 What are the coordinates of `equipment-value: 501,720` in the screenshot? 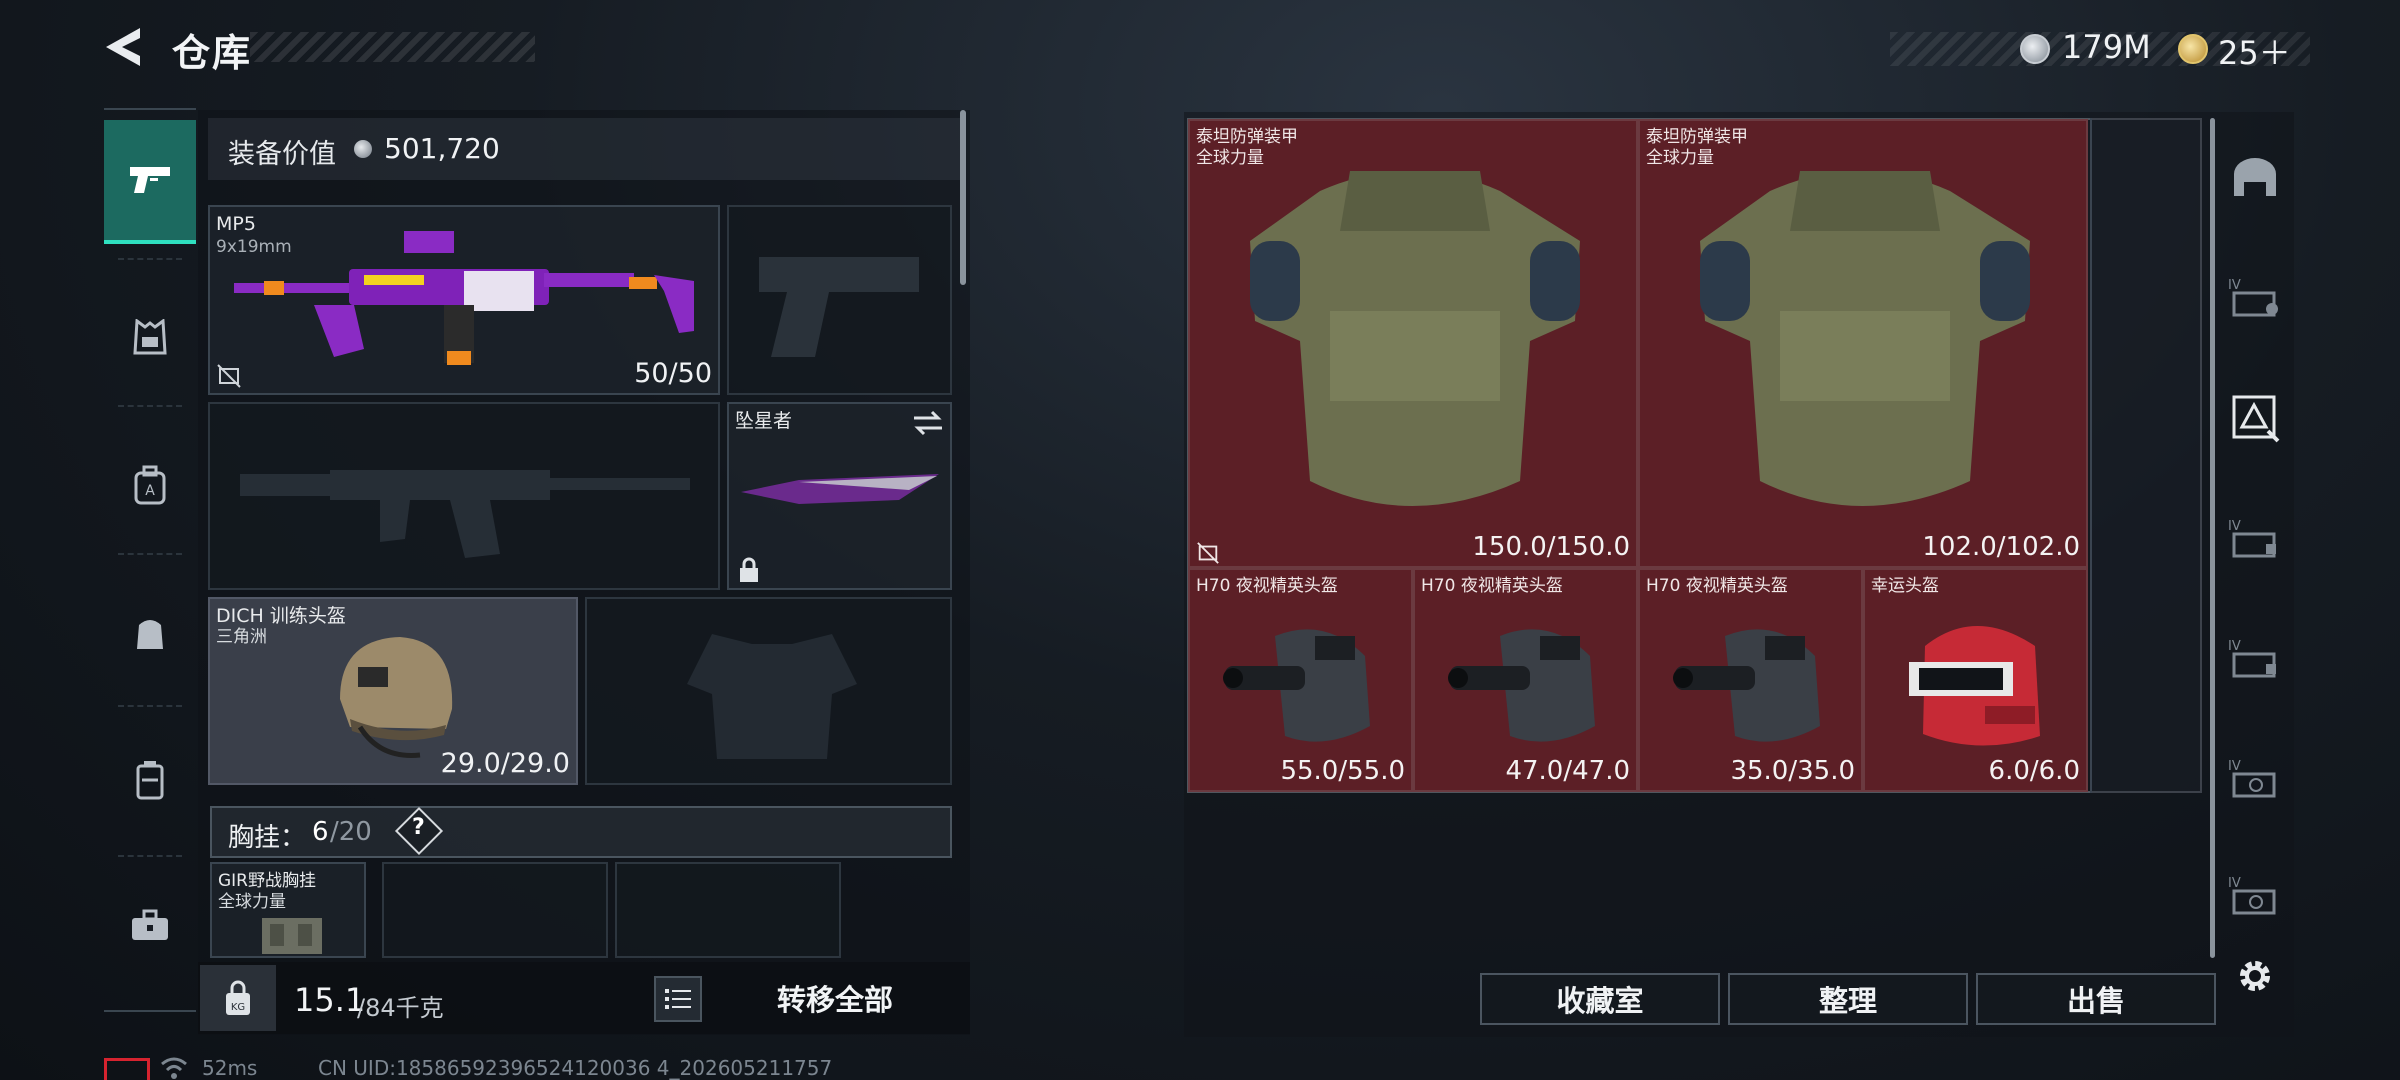 It's located at (442, 148).